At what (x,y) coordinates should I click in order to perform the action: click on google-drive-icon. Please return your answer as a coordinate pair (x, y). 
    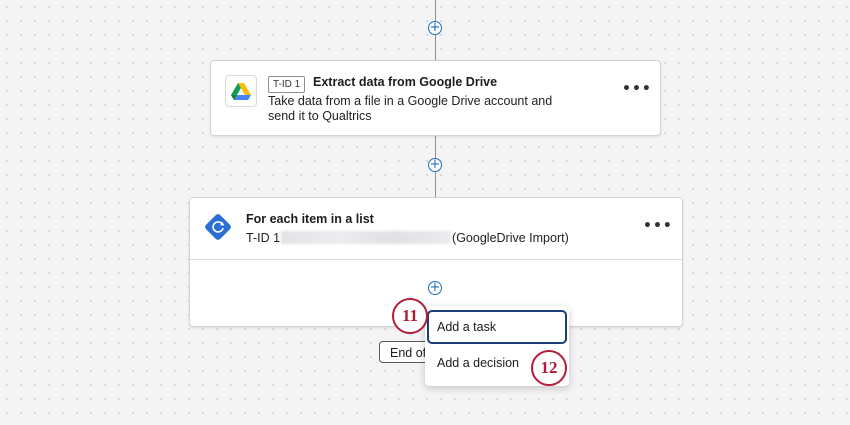
    Looking at the image, I should click on (241, 91).